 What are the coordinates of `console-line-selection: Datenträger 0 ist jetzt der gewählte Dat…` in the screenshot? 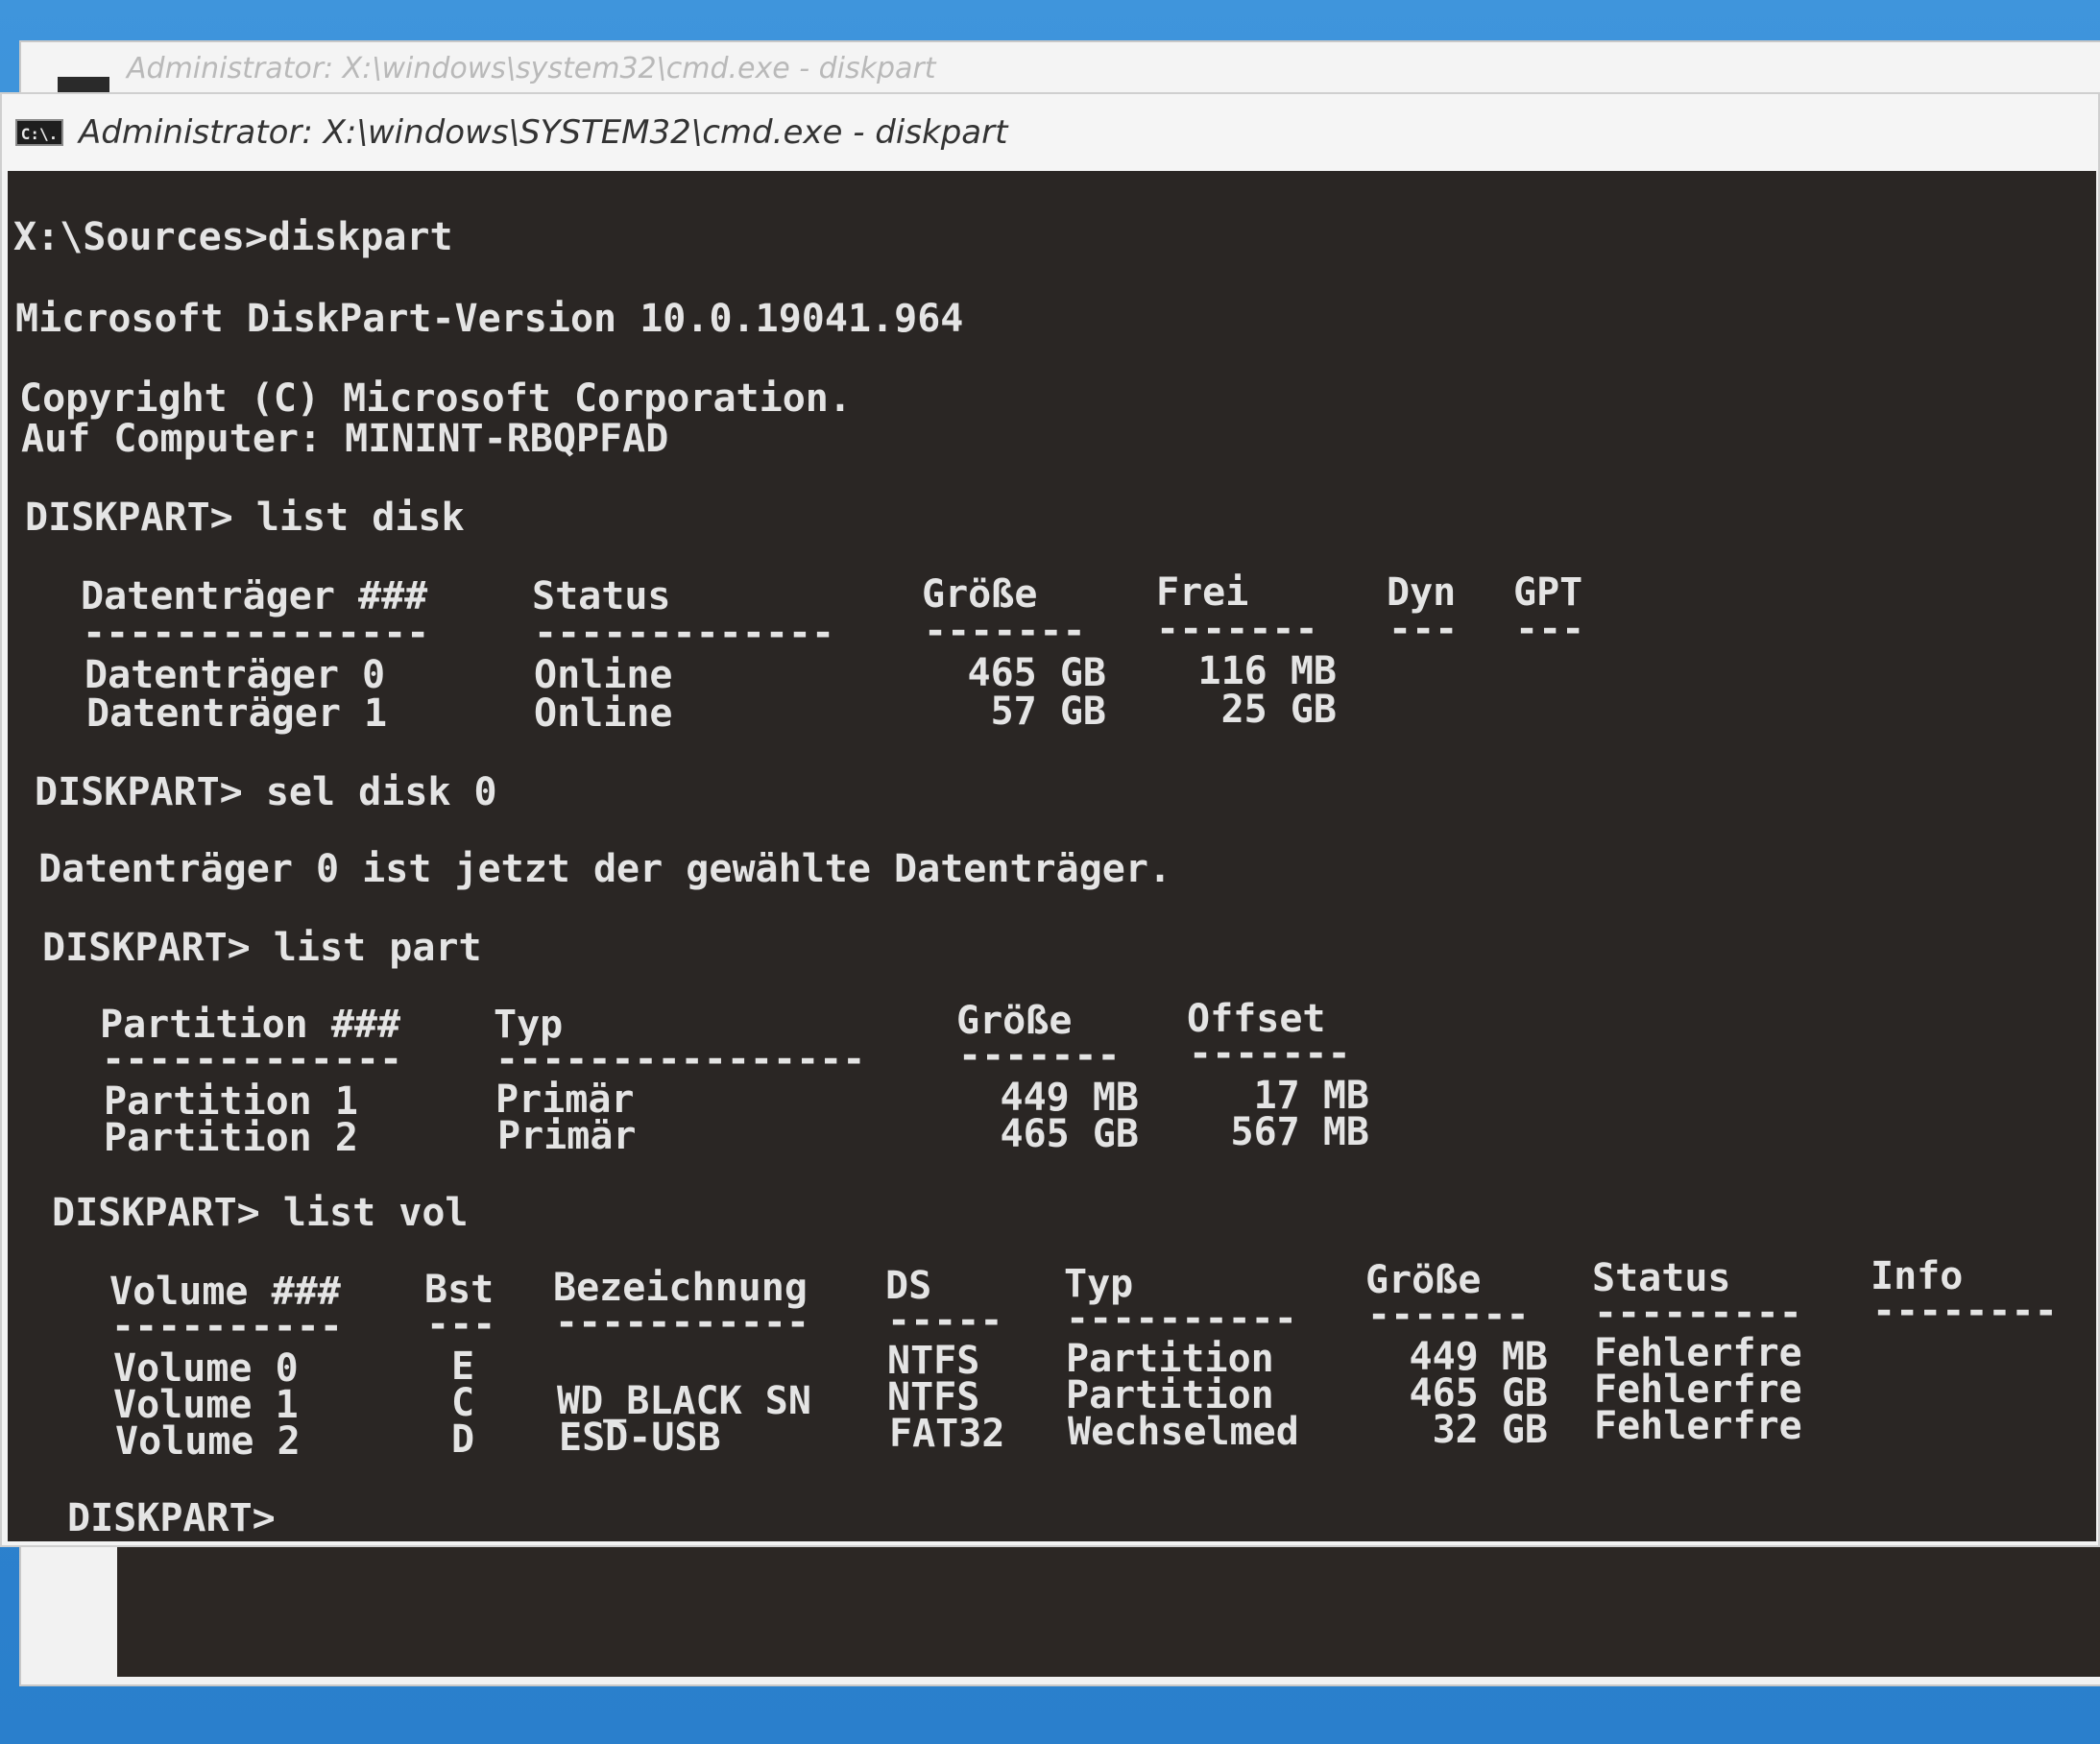 It's located at (605, 869).